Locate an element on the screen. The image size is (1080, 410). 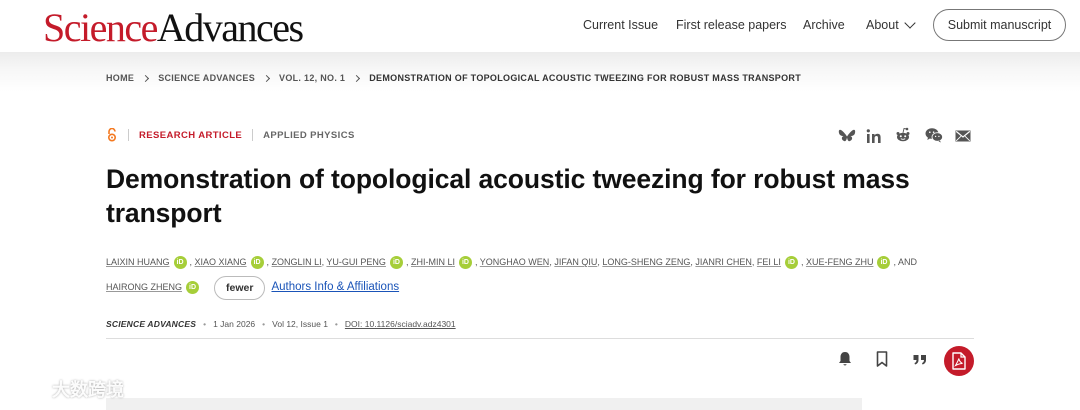
breadcrumb-home: HOME is located at coordinates (120, 78).